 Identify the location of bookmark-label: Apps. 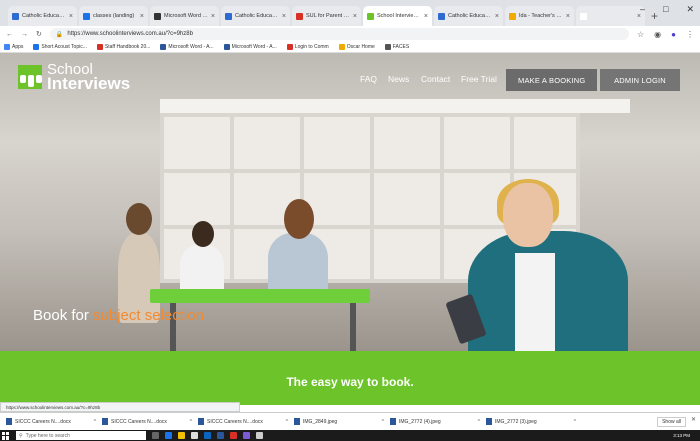
(18, 47).